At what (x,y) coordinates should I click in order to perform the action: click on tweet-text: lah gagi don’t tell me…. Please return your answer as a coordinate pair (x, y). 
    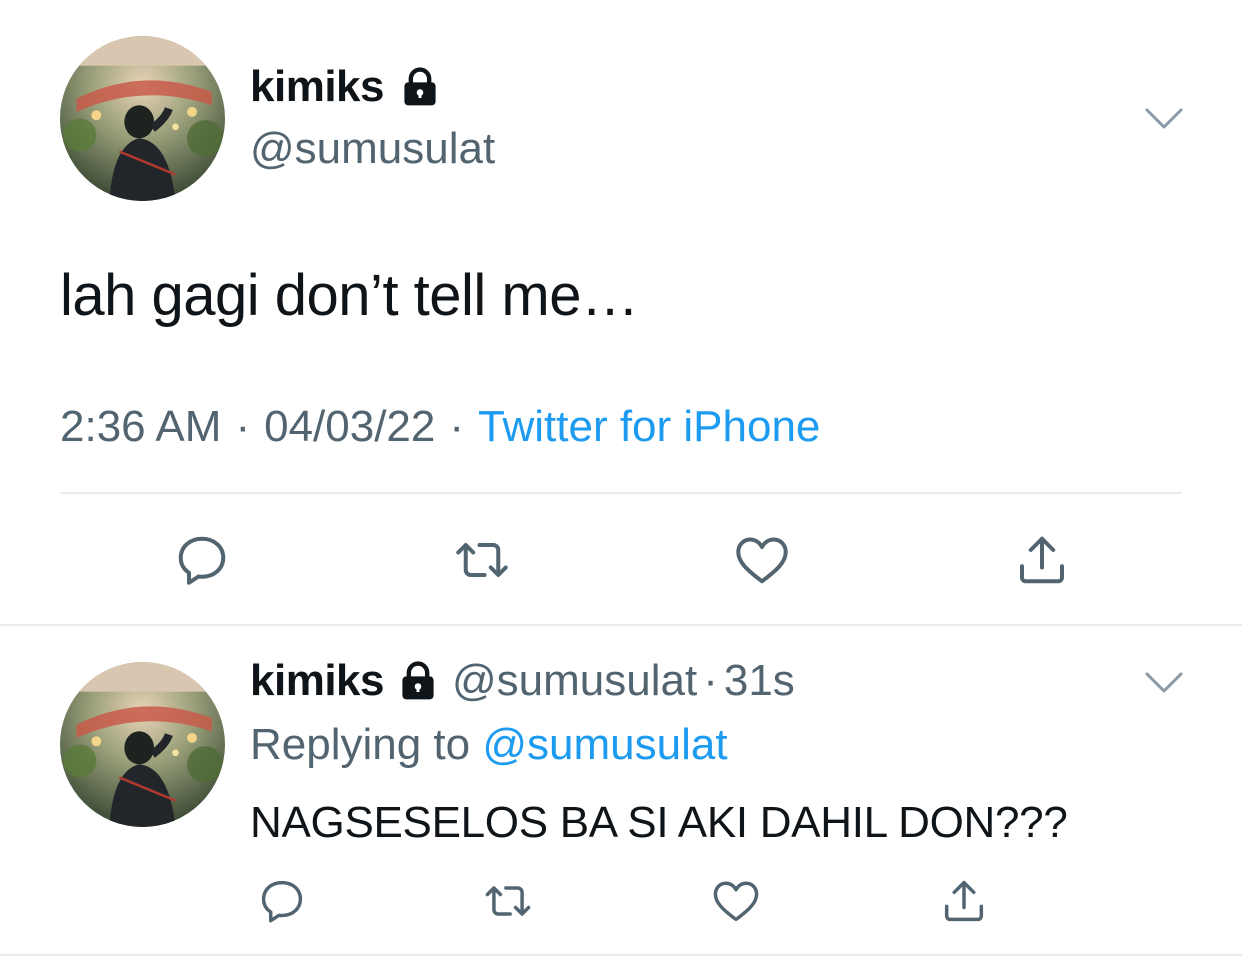
    Looking at the image, I should click on (349, 295).